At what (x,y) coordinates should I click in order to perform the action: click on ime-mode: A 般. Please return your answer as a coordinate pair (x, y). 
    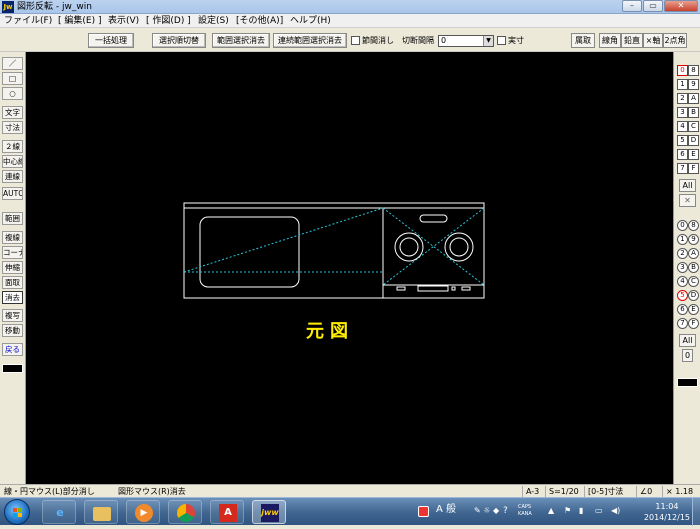
    Looking at the image, I should click on (446, 510).